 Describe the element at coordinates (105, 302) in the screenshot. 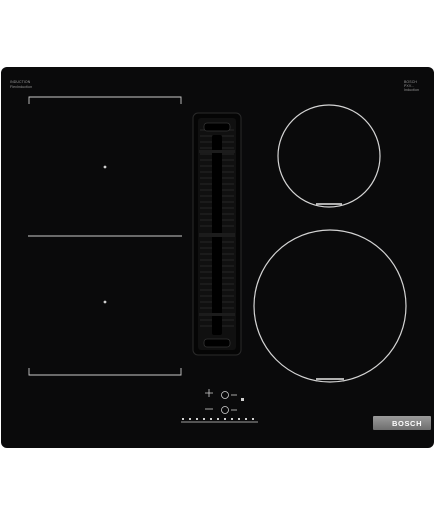

I see `flex-zone-rear-dot` at that location.